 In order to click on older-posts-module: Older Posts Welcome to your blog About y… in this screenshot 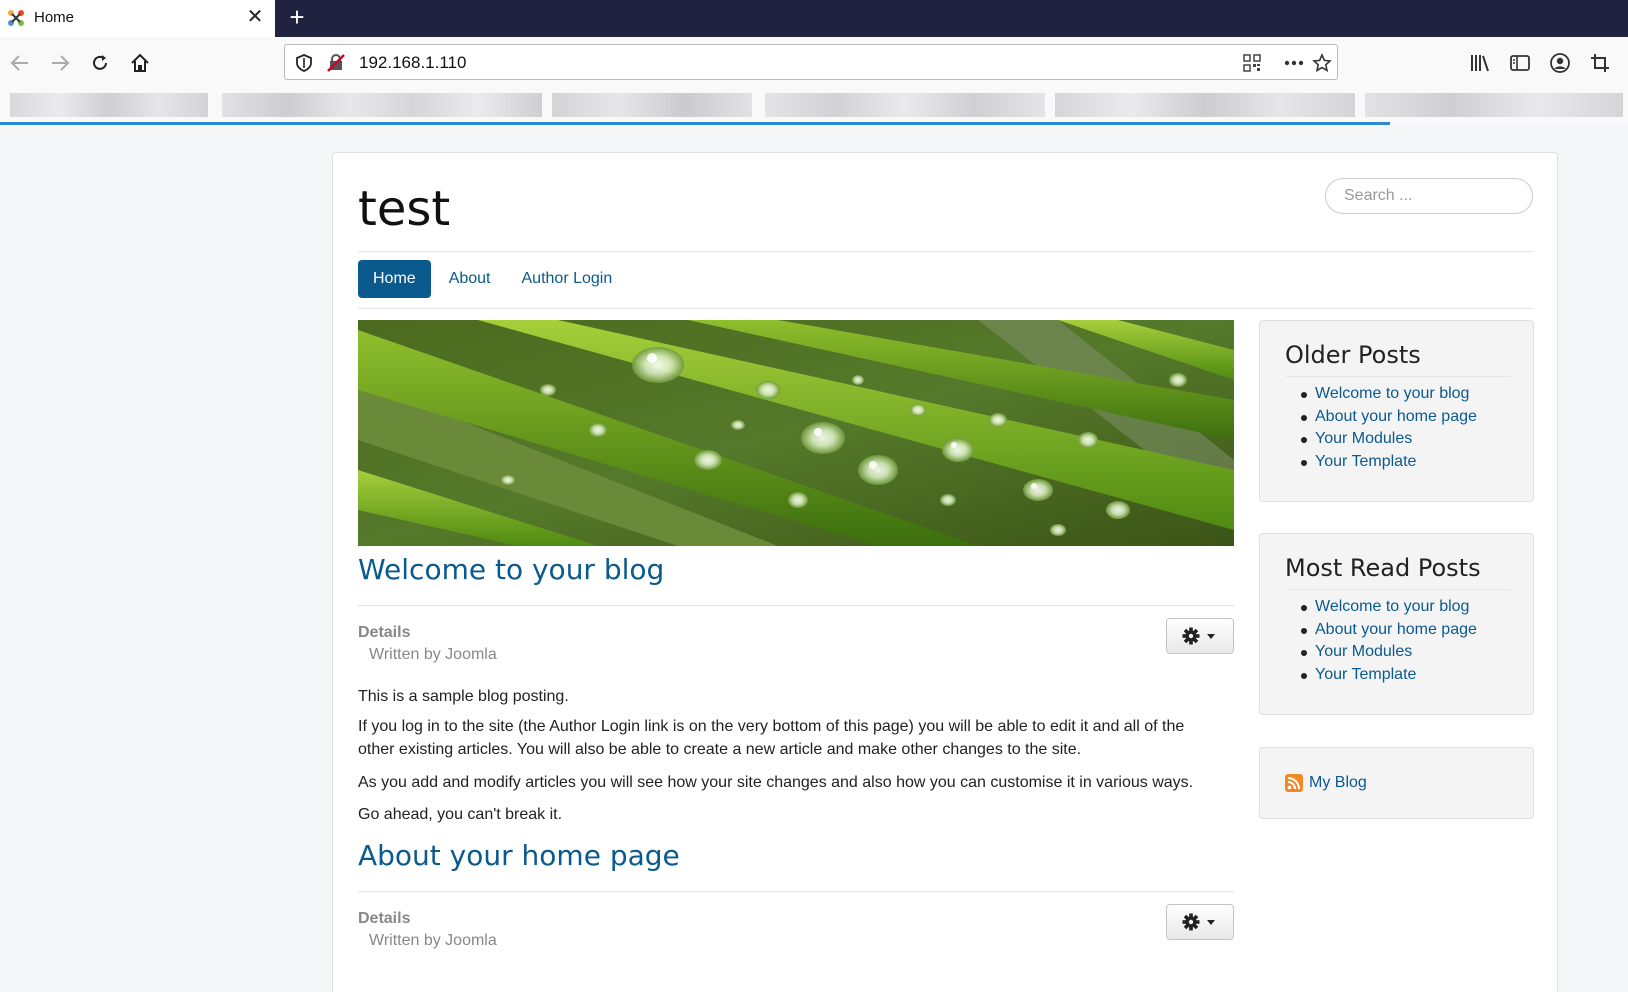, I will do `click(1396, 411)`.